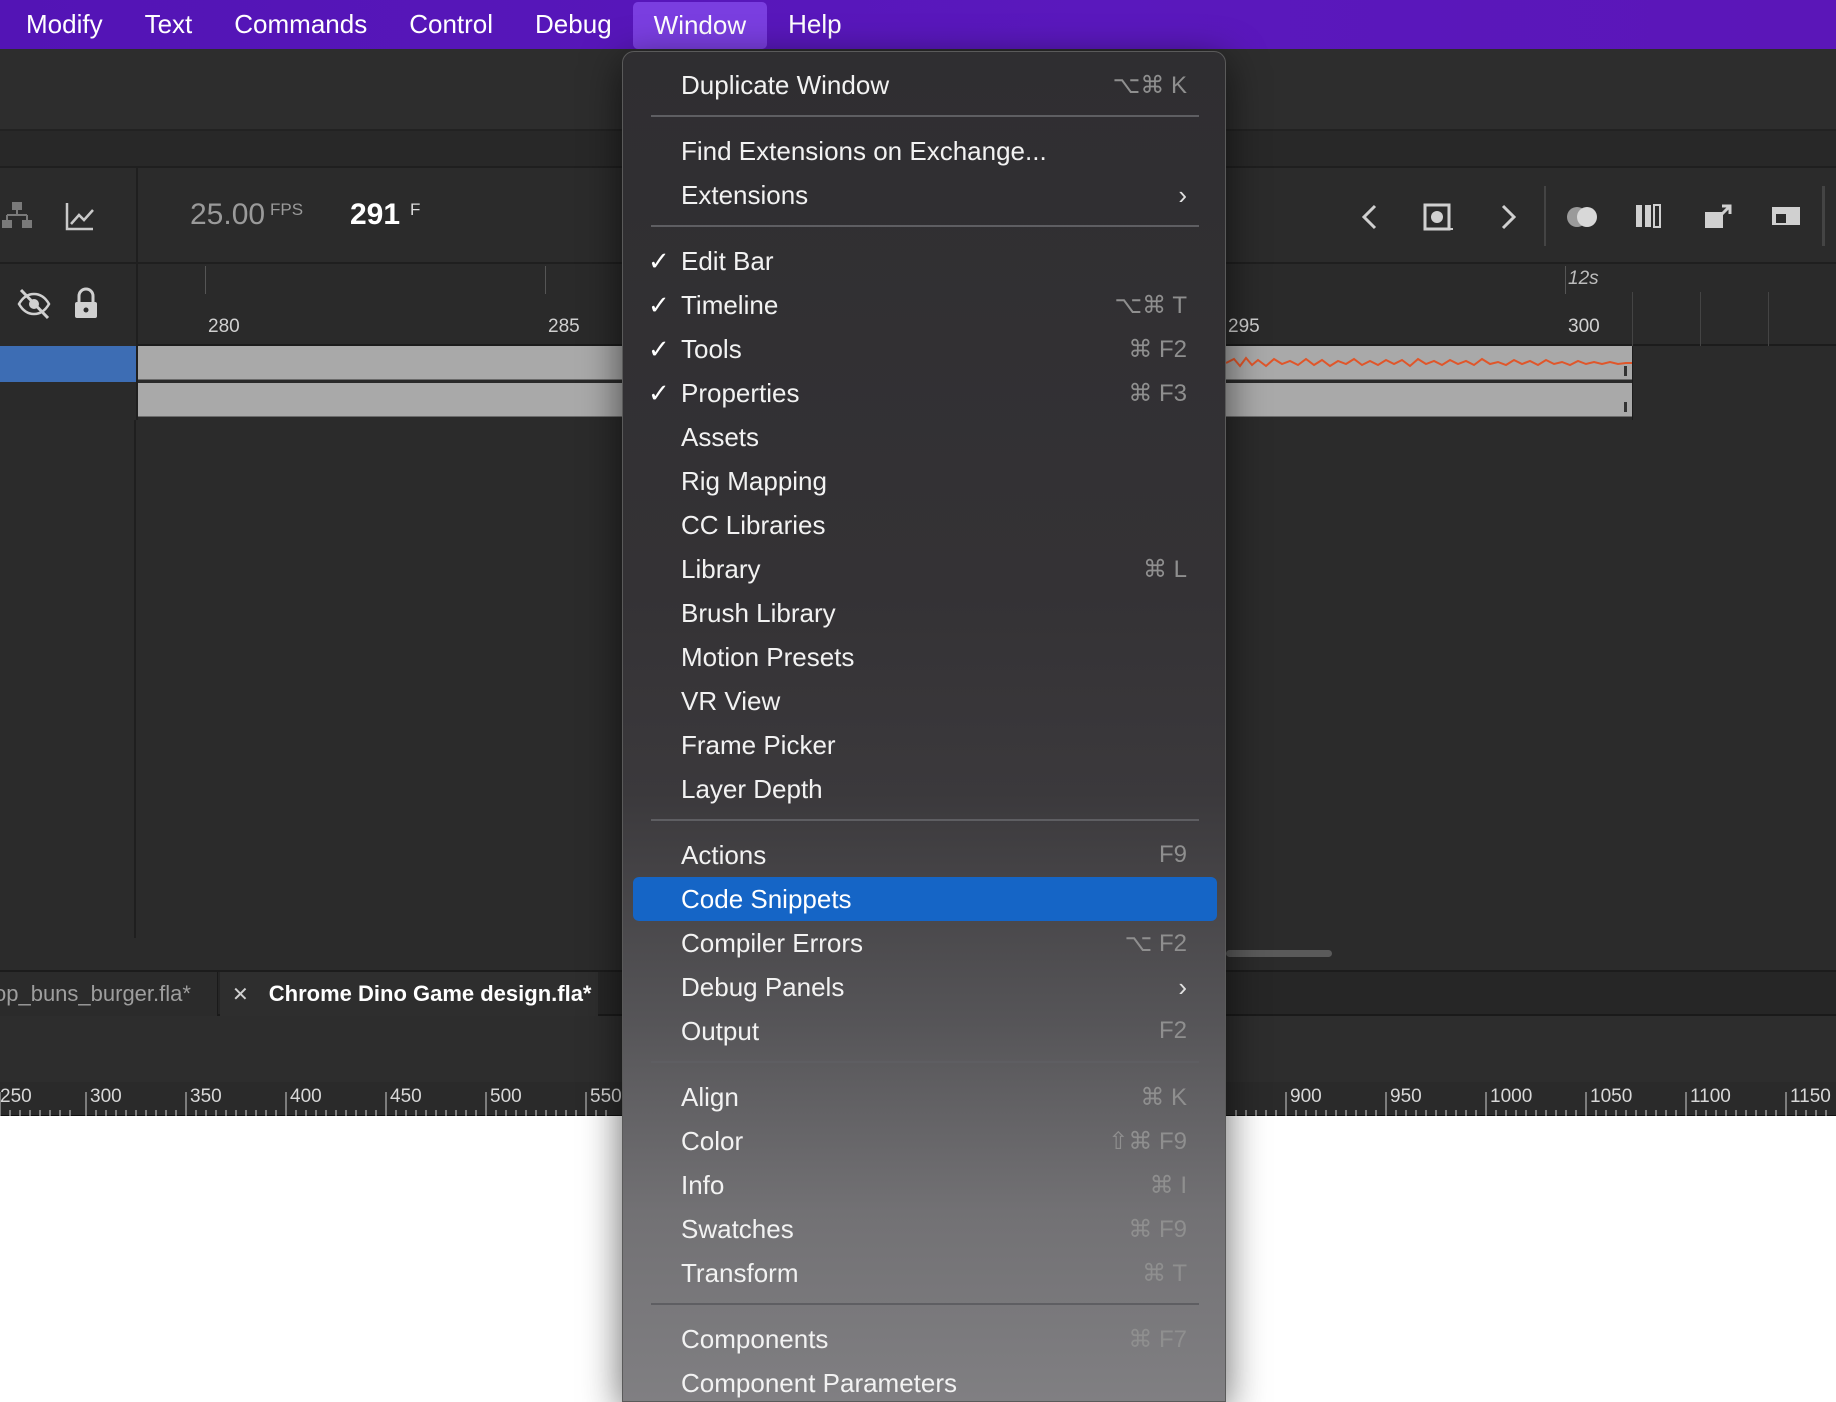  Describe the element at coordinates (925, 525) in the screenshot. I see `menu-item-cc-libraries: CC Libraries` at that location.